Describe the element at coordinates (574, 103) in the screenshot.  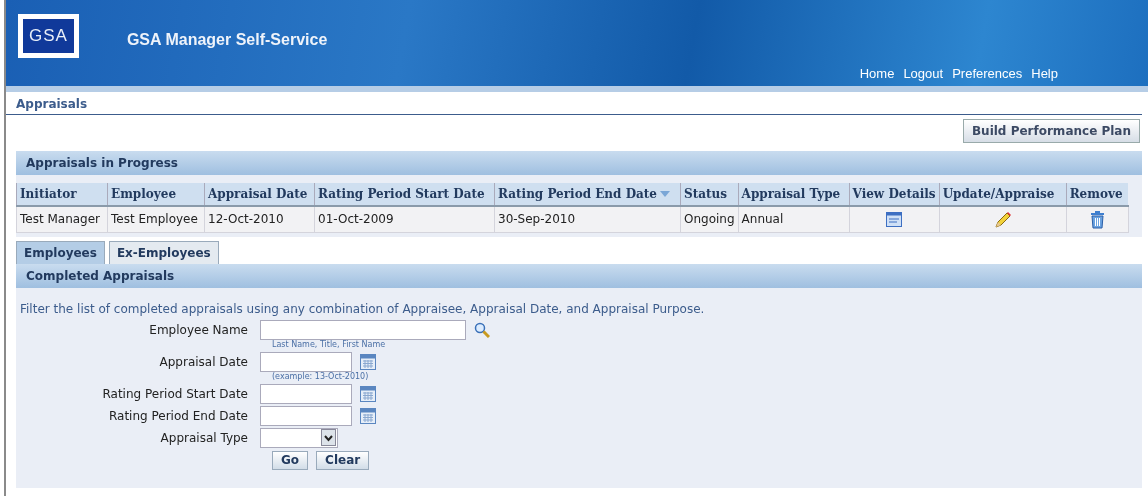
I see `page-title: Appraisals` at that location.